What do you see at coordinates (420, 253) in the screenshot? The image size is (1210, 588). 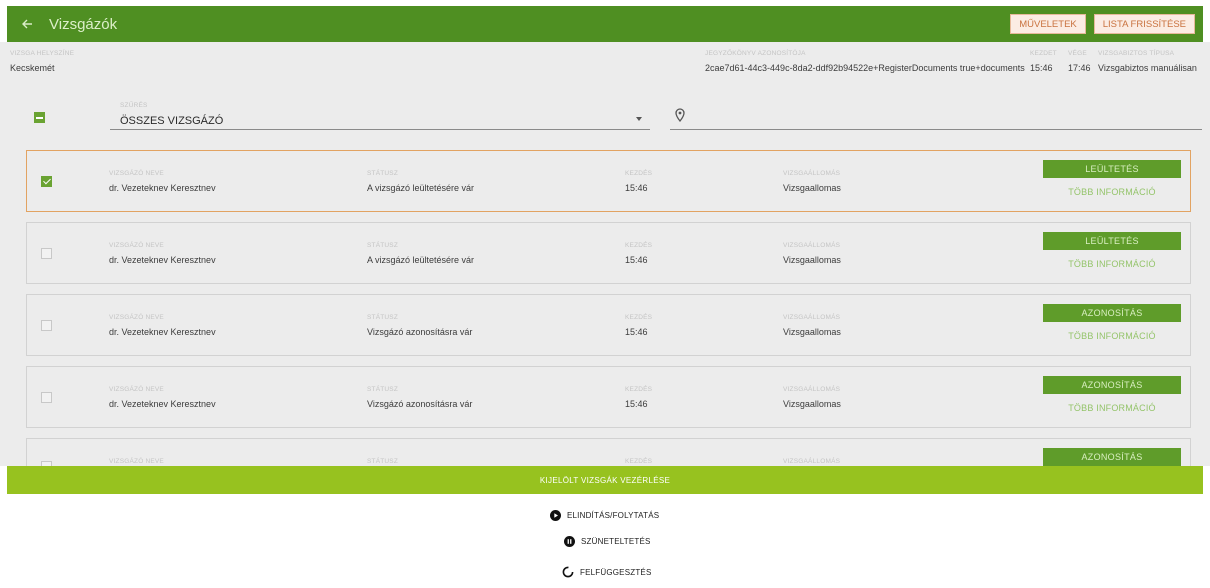 I see `cell-status: STÁTUSZ A vizsgázó leültetésére vár` at bounding box center [420, 253].